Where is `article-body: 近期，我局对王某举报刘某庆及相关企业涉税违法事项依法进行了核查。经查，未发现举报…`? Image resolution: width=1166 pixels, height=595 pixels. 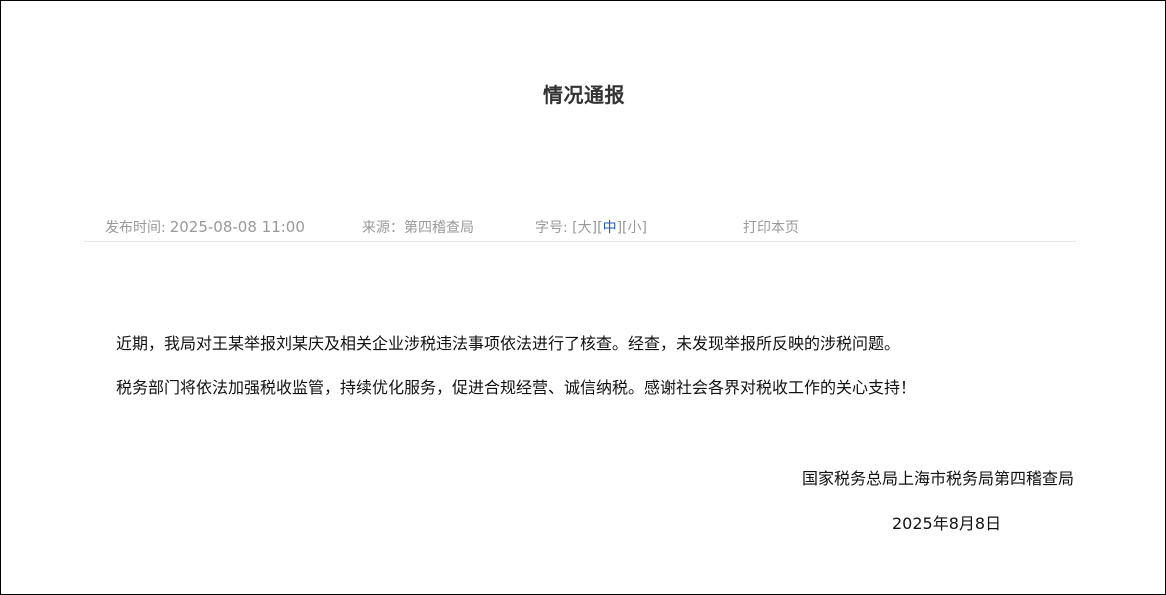 article-body: 近期，我局对王某举报刘某庆及相关企业涉税违法事项依法进行了核查。经查，未发现举报… is located at coordinates (596, 375).